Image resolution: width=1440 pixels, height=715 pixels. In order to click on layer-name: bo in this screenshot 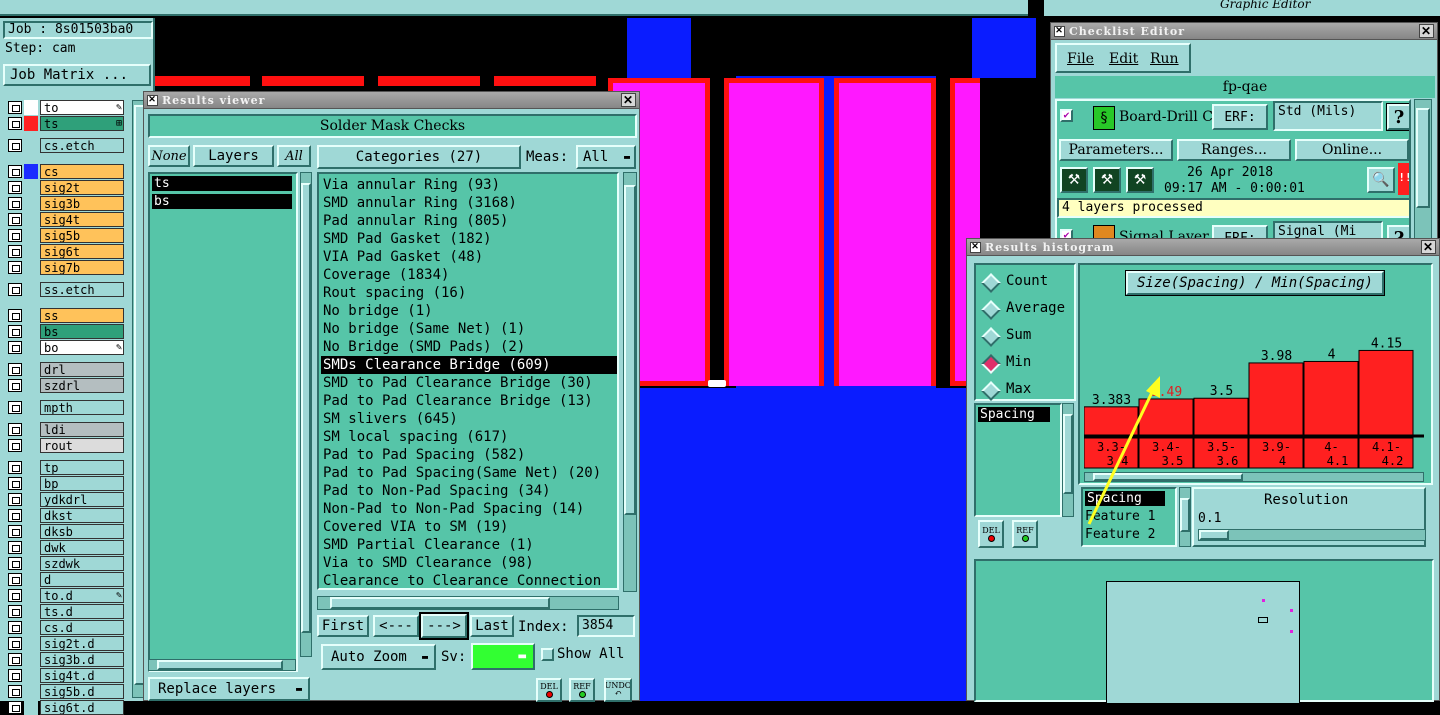, I will do `click(82, 347)`.